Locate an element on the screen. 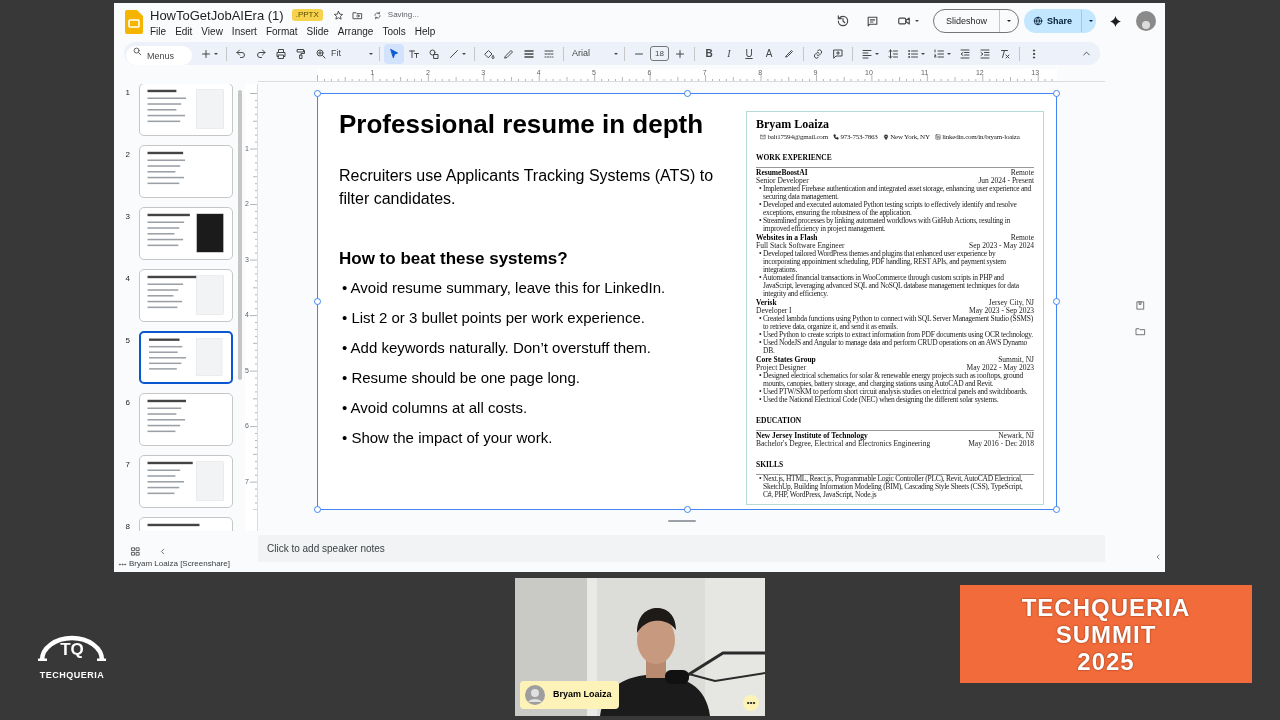  slide-number: 8 is located at coordinates (127, 526).